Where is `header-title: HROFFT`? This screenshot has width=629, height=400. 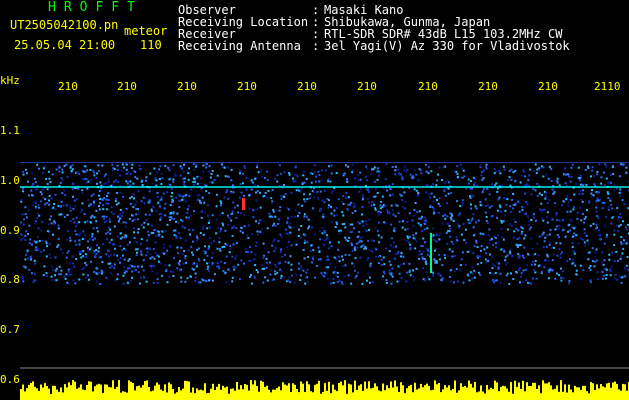
header-title: HROFFT is located at coordinates (95, 7).